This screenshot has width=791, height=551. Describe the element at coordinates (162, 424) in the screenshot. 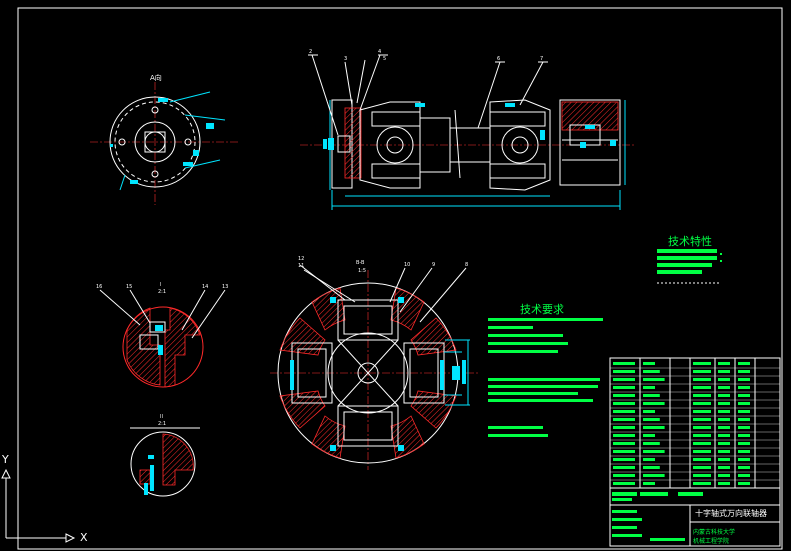

I see `detail-ii-scale: 2:1` at that location.